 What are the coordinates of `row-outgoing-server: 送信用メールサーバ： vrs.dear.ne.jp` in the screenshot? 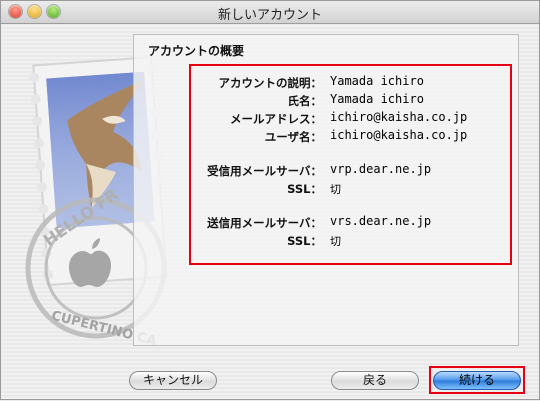 It's located at (350, 222).